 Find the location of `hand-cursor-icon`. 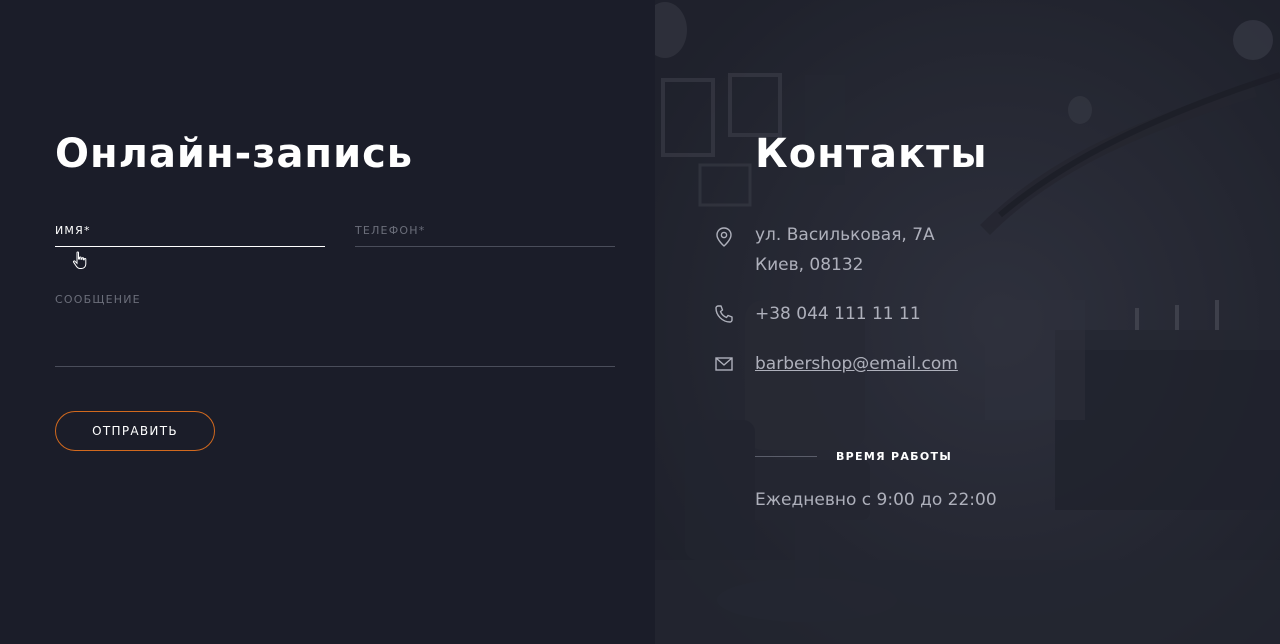

hand-cursor-icon is located at coordinates (79, 260).